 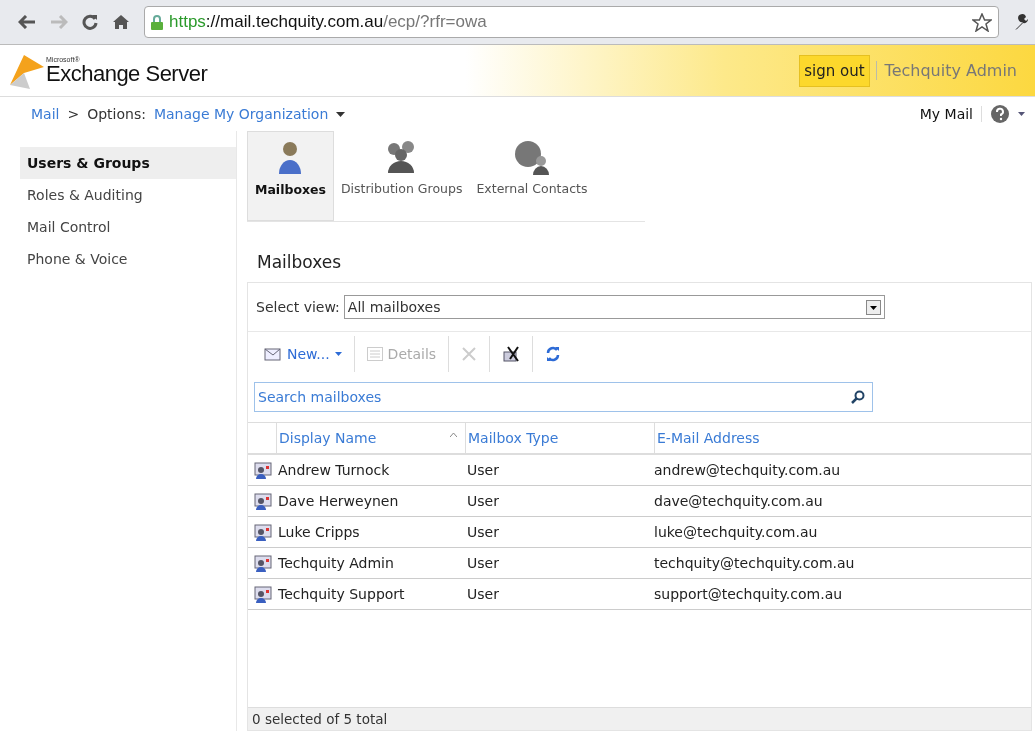 What do you see at coordinates (127, 74) in the screenshot?
I see `logo-text: Exchange Server` at bounding box center [127, 74].